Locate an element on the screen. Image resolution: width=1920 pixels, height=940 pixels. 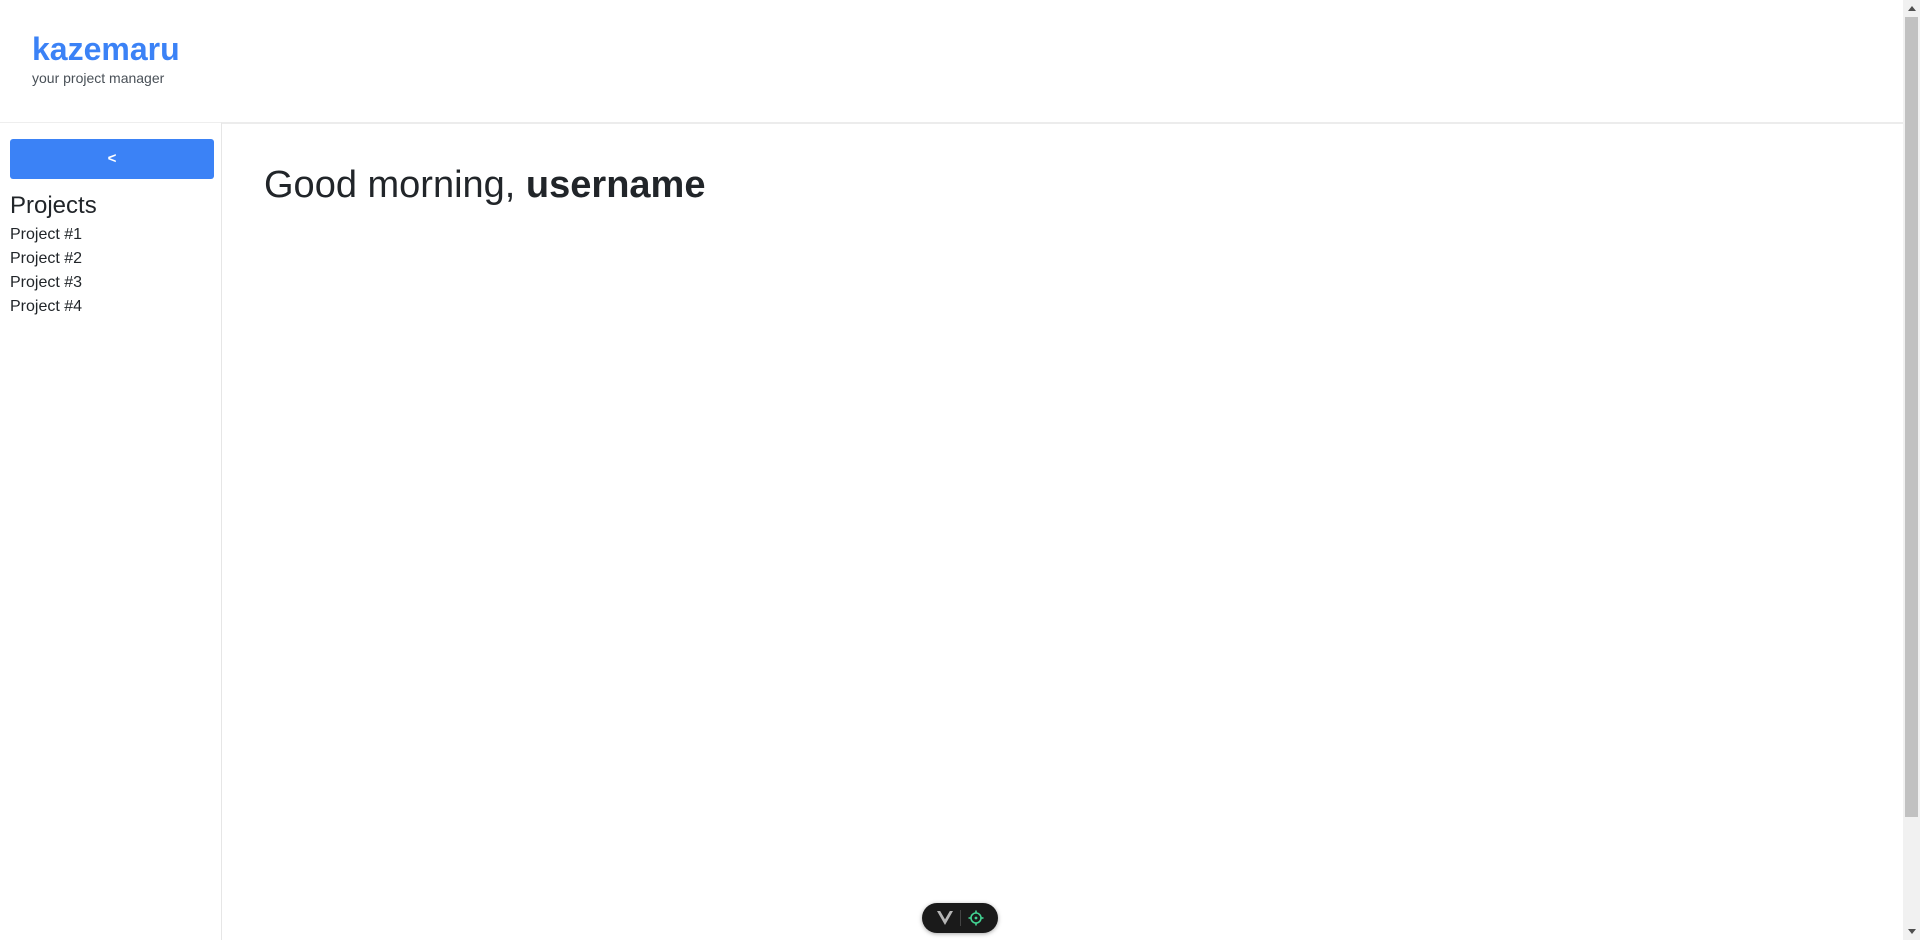
dev-toolbar is located at coordinates (960, 918).